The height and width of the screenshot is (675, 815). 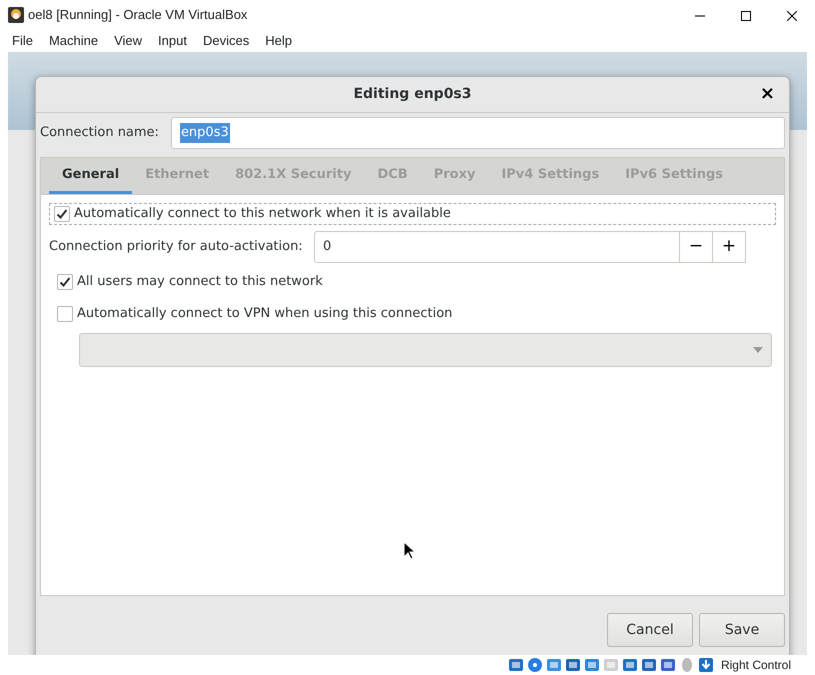 What do you see at coordinates (172, 41) in the screenshot?
I see `menu-item: Input` at bounding box center [172, 41].